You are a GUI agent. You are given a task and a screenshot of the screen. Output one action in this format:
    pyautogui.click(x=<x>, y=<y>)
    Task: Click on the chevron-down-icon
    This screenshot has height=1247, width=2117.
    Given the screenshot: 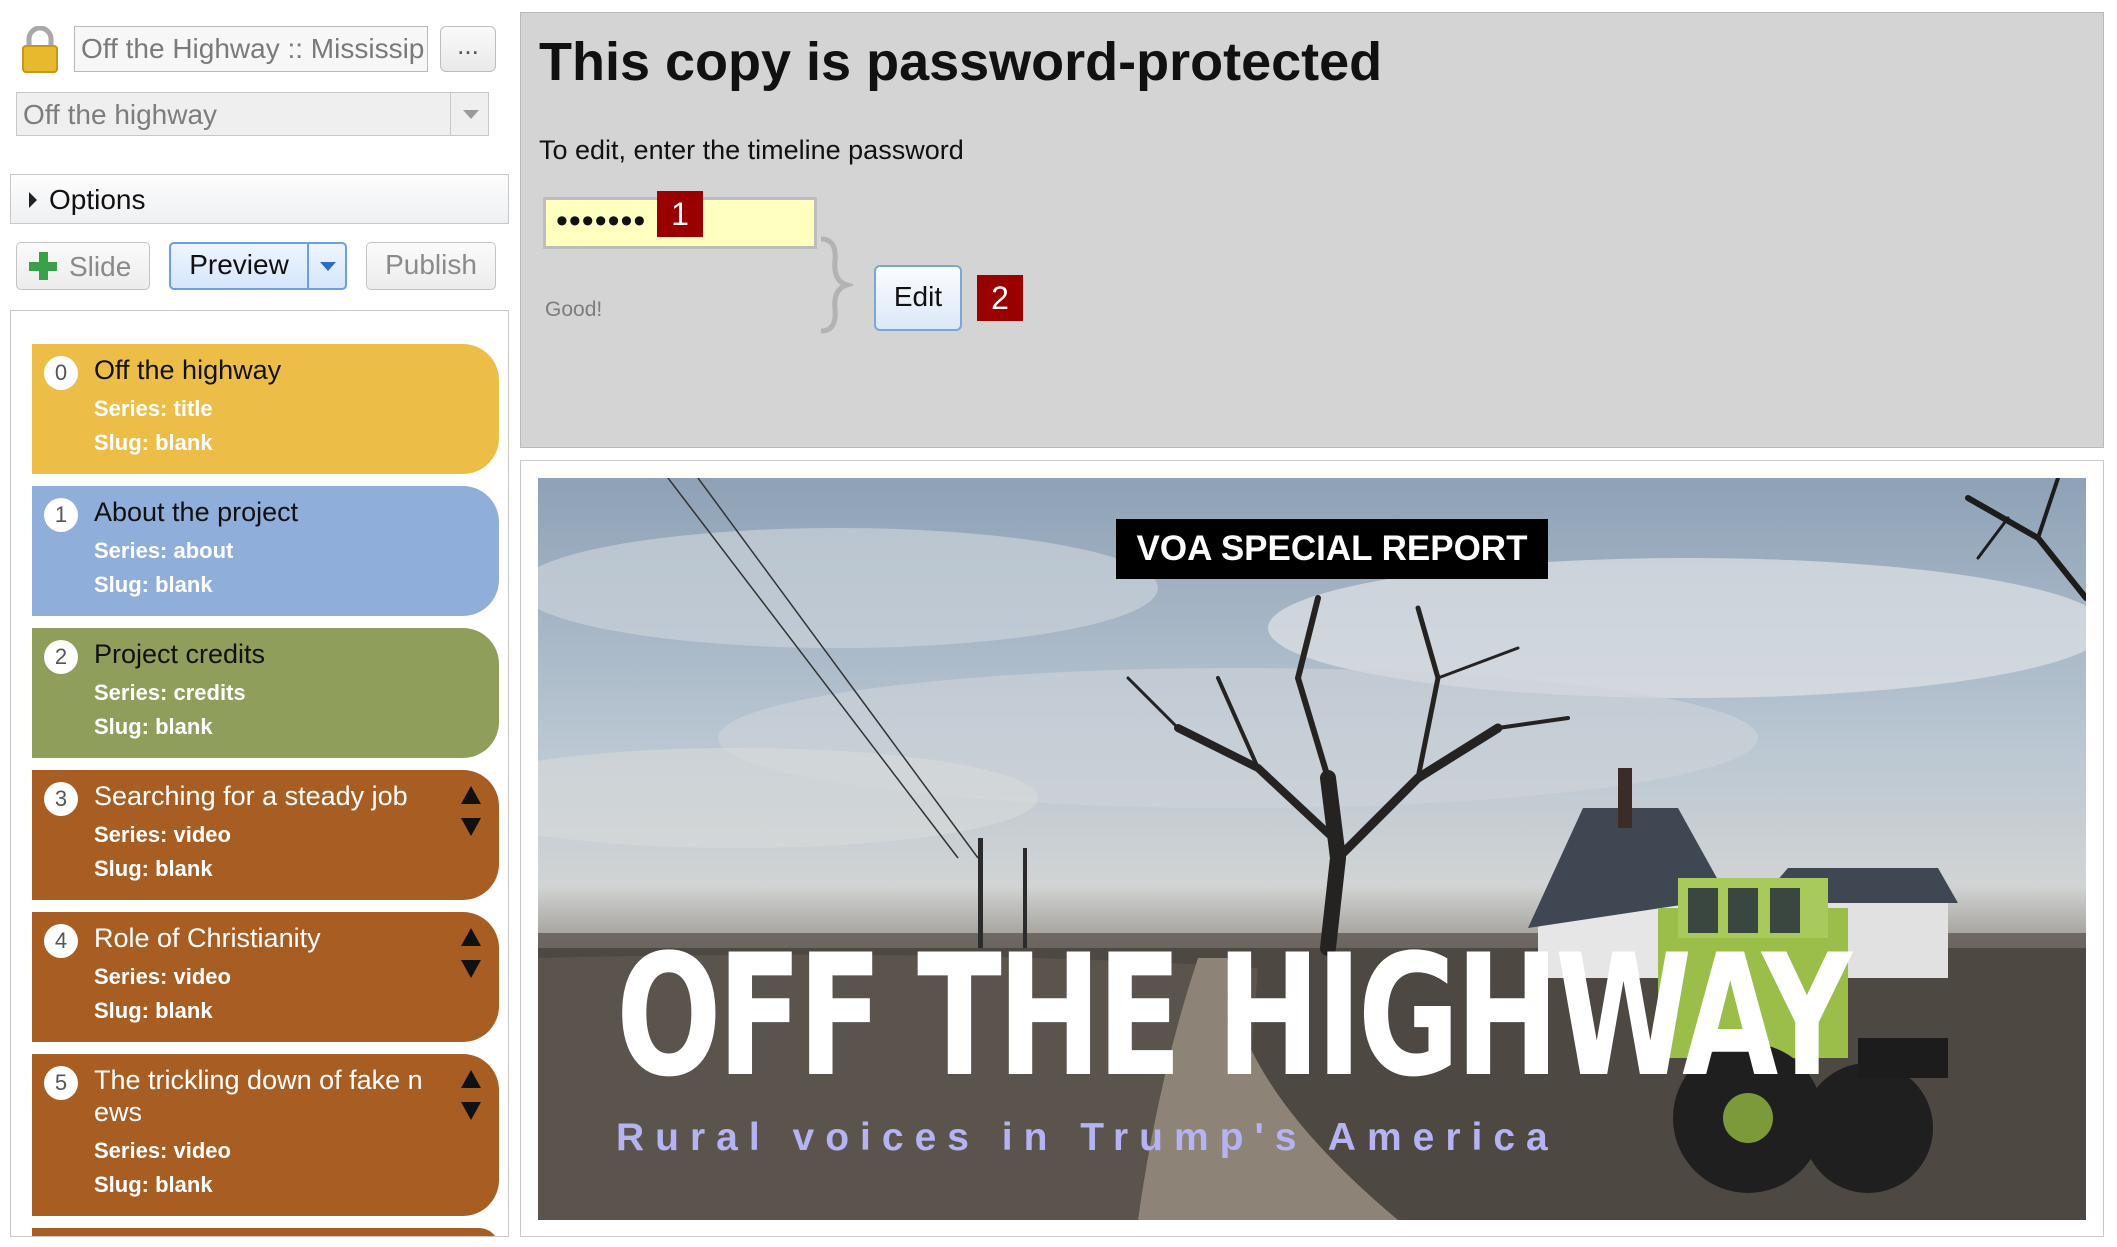 What is the action you would take?
    pyautogui.click(x=469, y=114)
    